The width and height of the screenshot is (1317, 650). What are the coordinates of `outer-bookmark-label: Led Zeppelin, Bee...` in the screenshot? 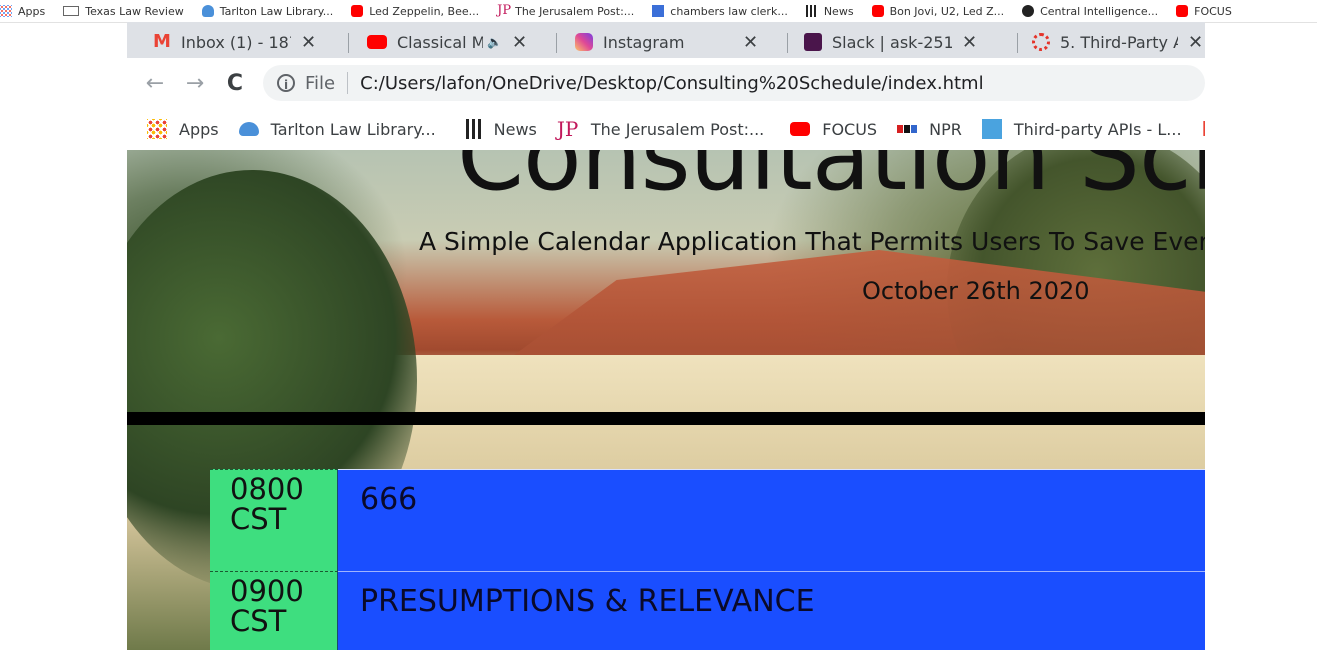 It's located at (424, 11).